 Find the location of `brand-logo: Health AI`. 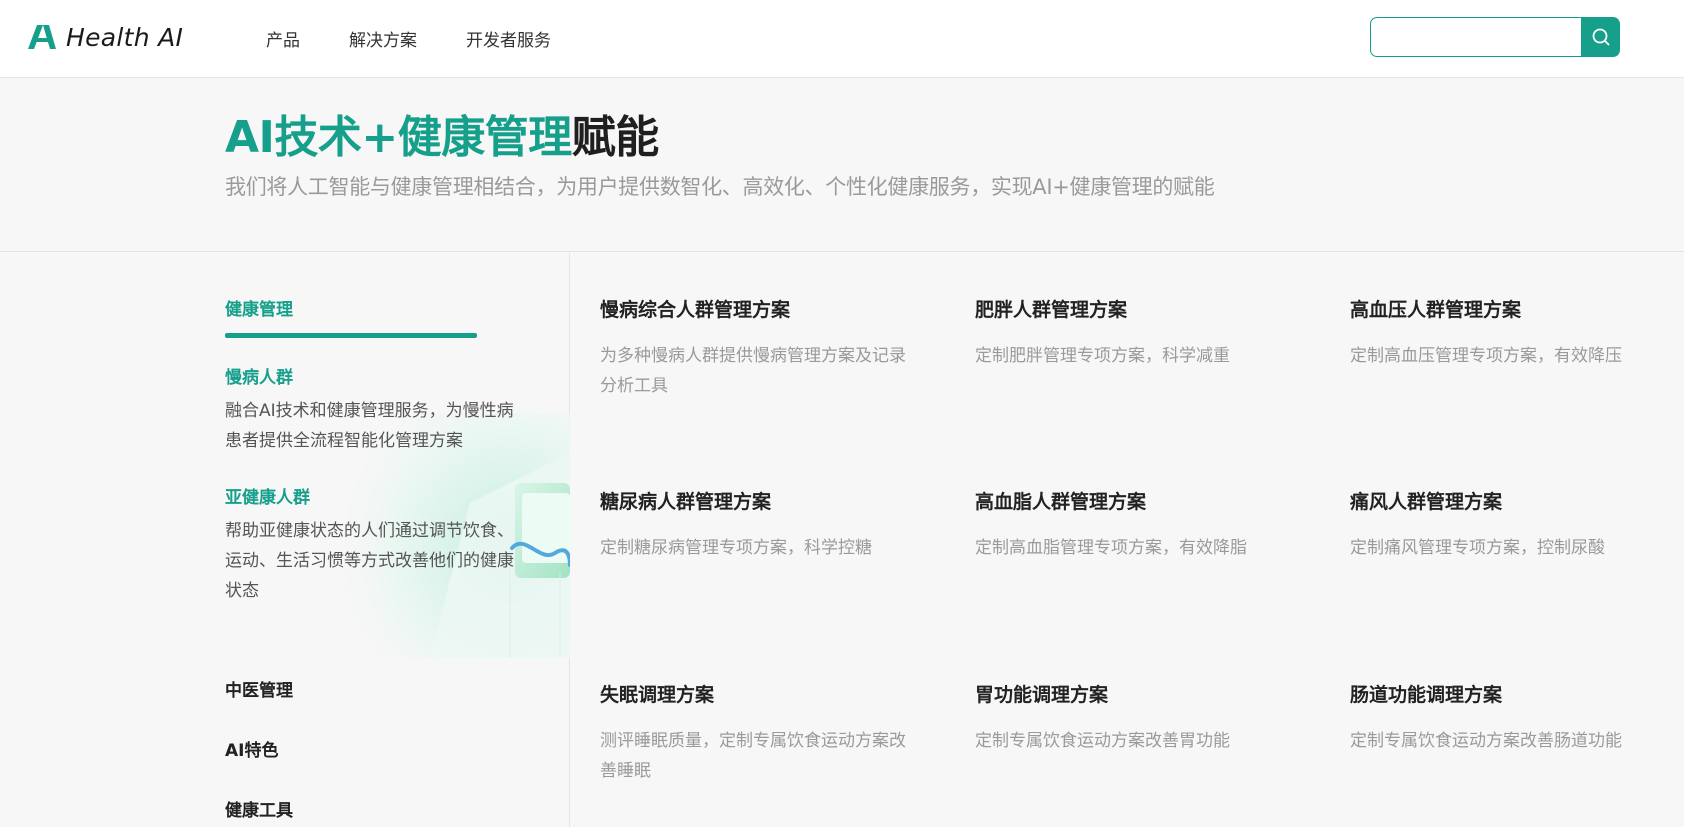

brand-logo: Health AI is located at coordinates (104, 37).